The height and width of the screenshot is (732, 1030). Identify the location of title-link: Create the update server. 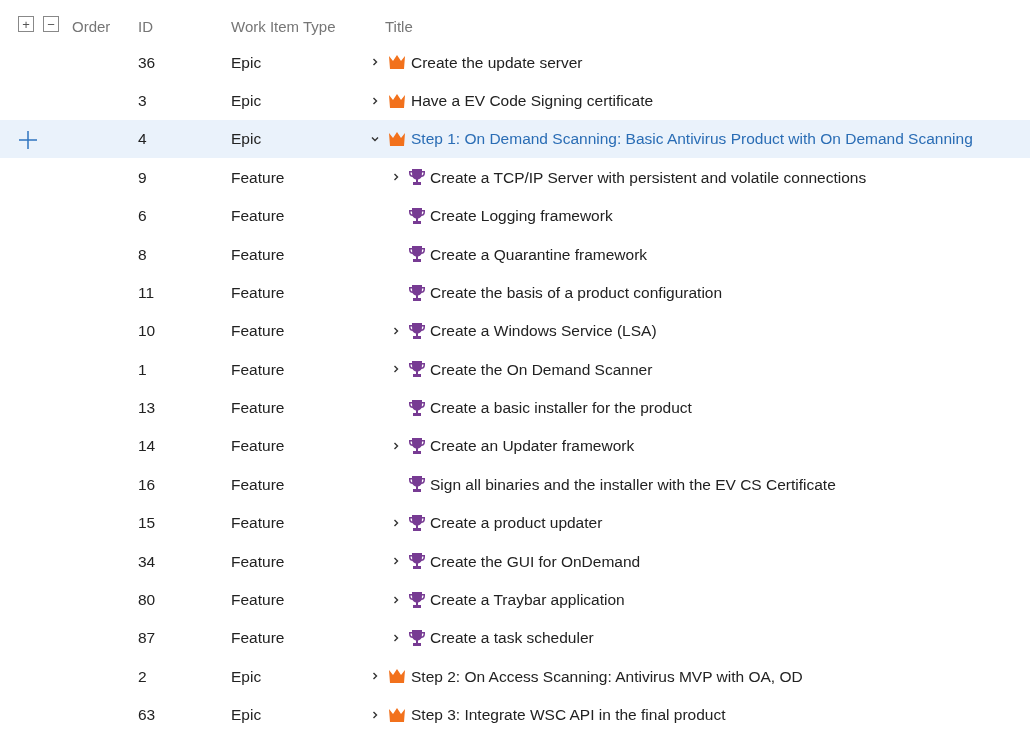
(497, 62).